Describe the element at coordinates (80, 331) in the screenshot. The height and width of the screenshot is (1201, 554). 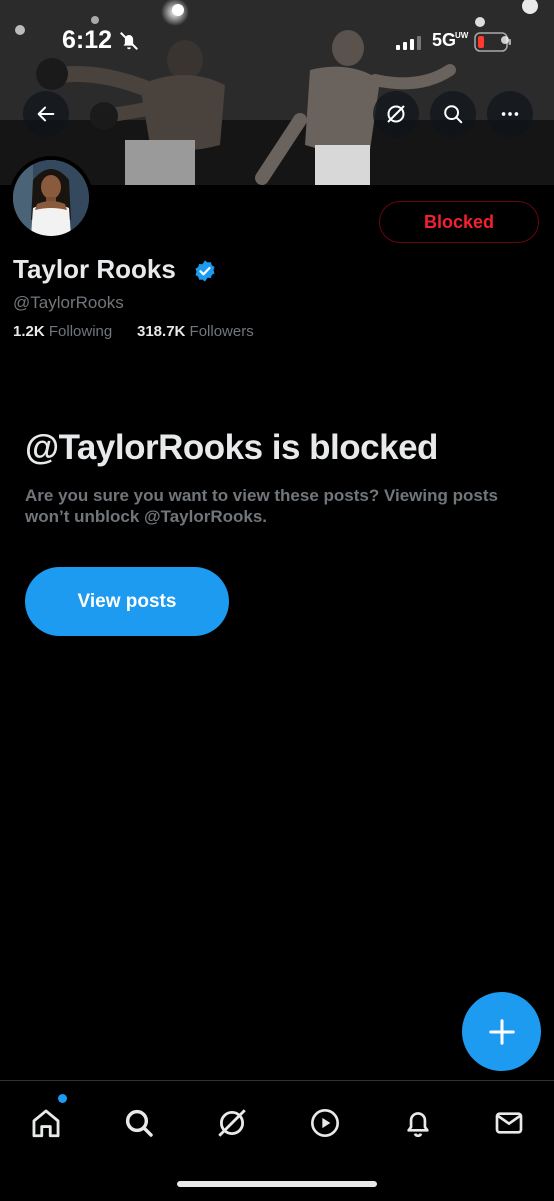
I see `following-label: Following` at that location.